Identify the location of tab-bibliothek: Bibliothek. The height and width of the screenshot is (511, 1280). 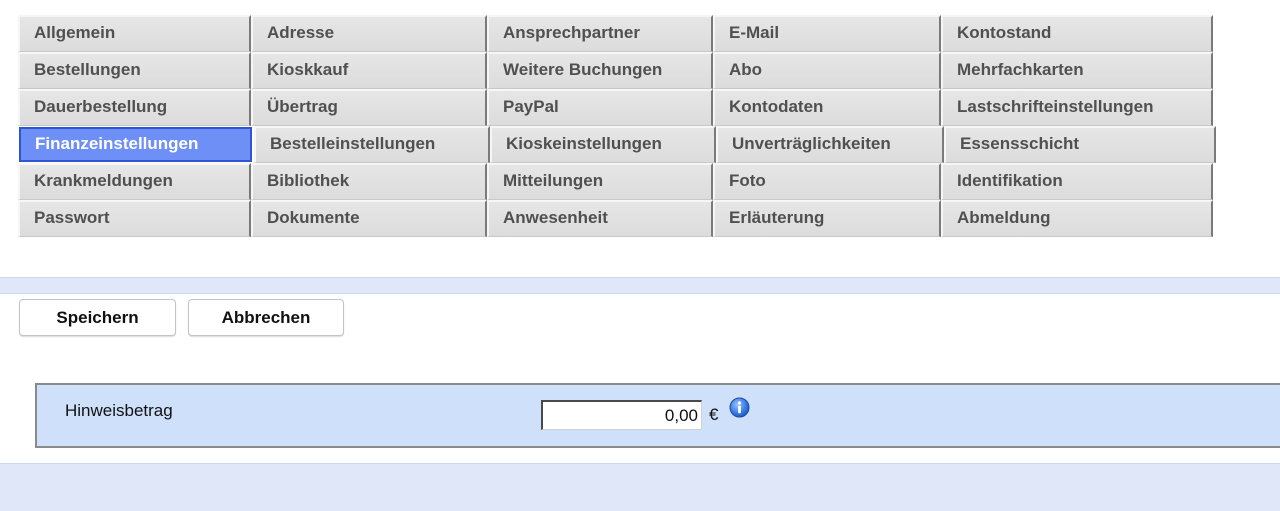
(369, 181).